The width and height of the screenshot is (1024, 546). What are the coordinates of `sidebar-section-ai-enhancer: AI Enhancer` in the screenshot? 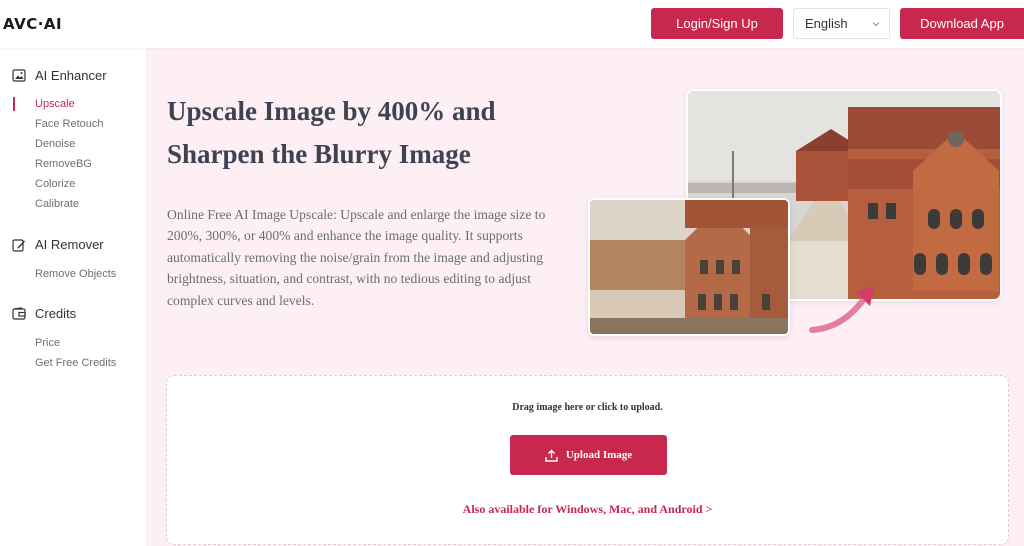 It's located at (59, 75).